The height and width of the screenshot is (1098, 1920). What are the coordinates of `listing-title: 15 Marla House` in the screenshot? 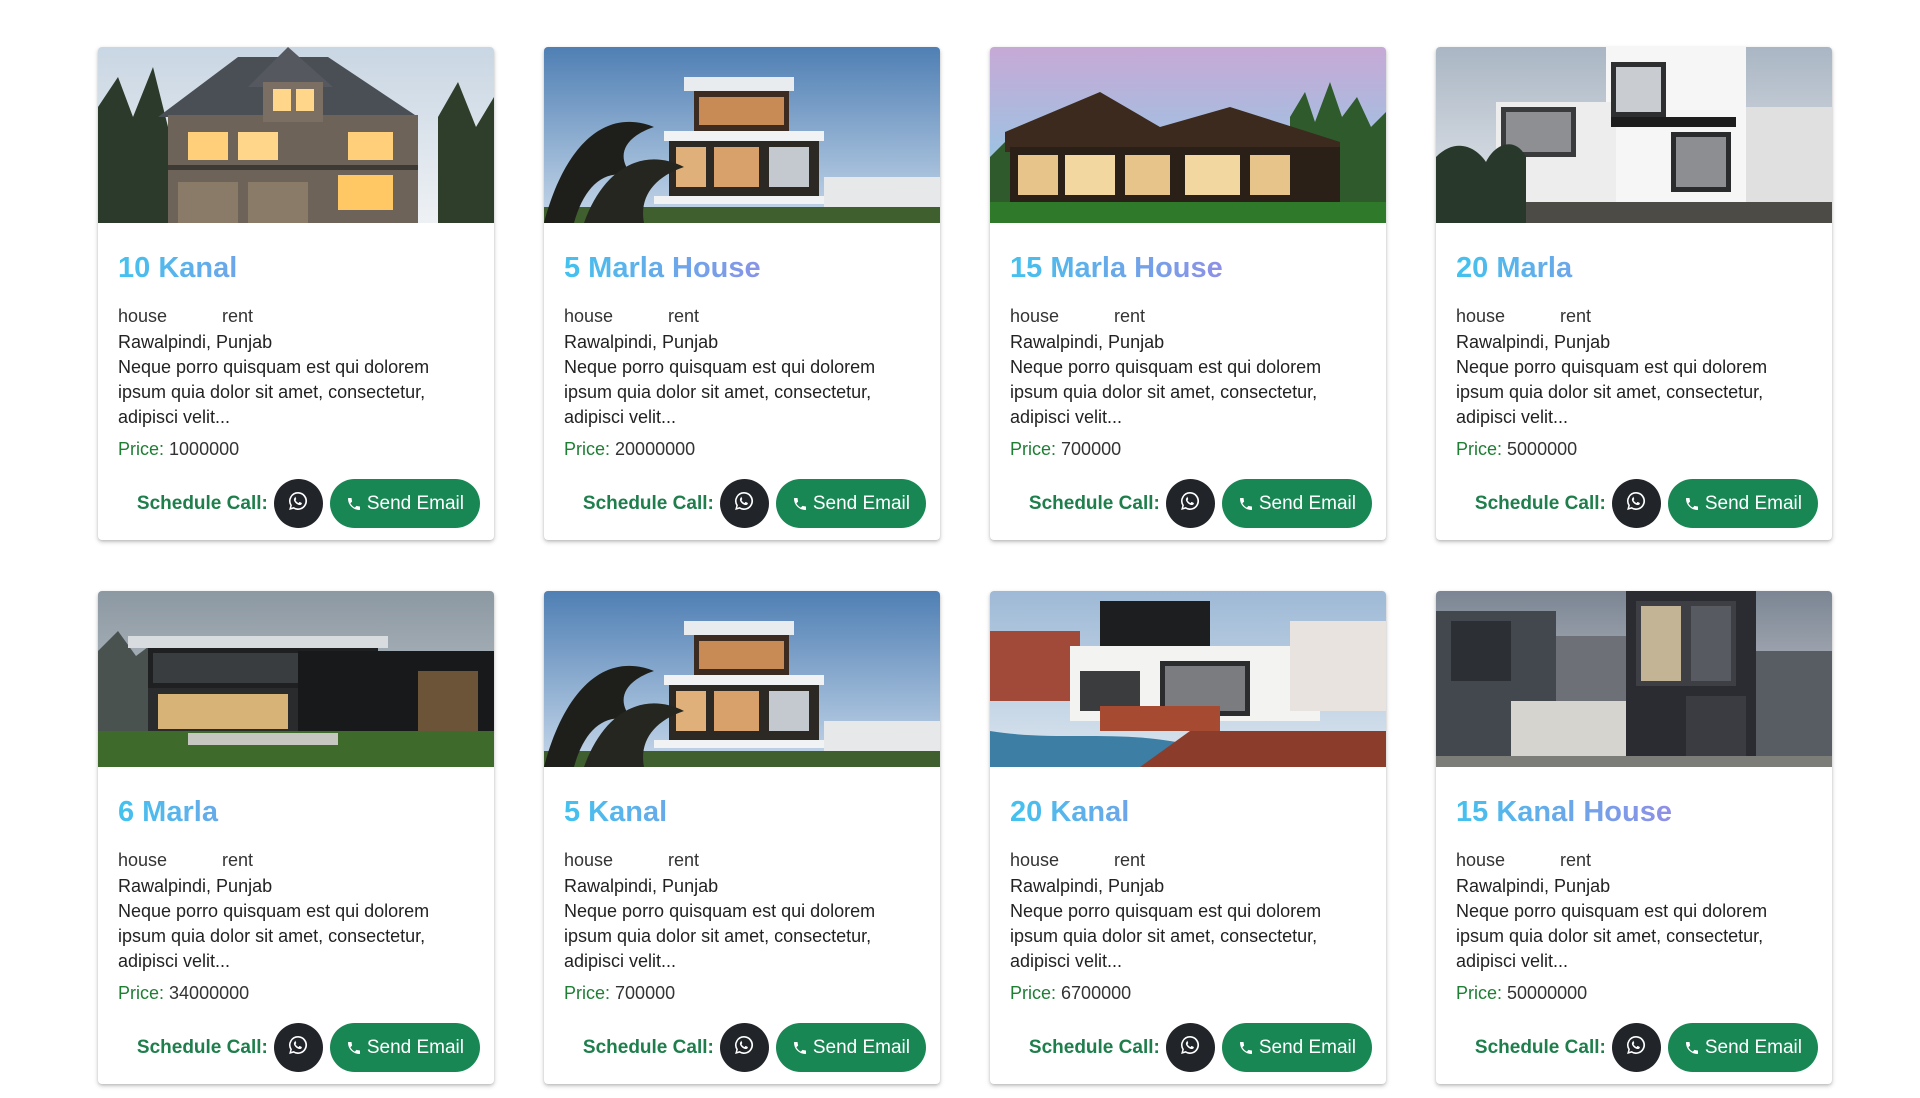 It's located at (1188, 268).